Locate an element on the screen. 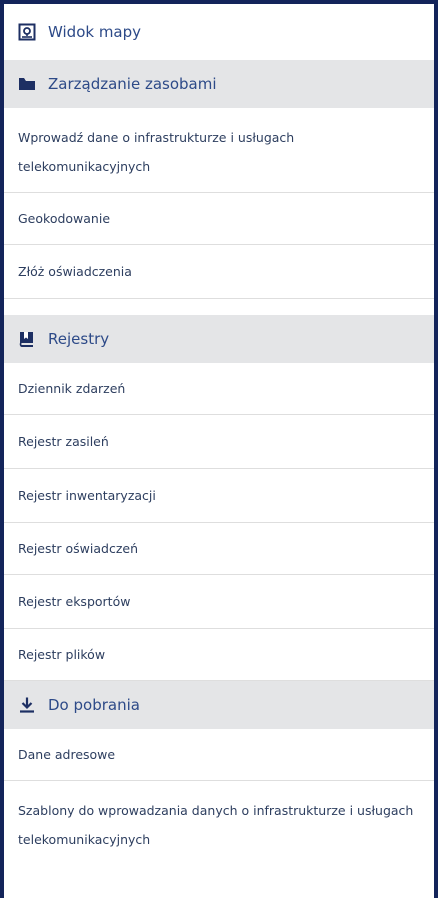  menu-item-exports-register: Rejestr eksportów is located at coordinates (219, 602).